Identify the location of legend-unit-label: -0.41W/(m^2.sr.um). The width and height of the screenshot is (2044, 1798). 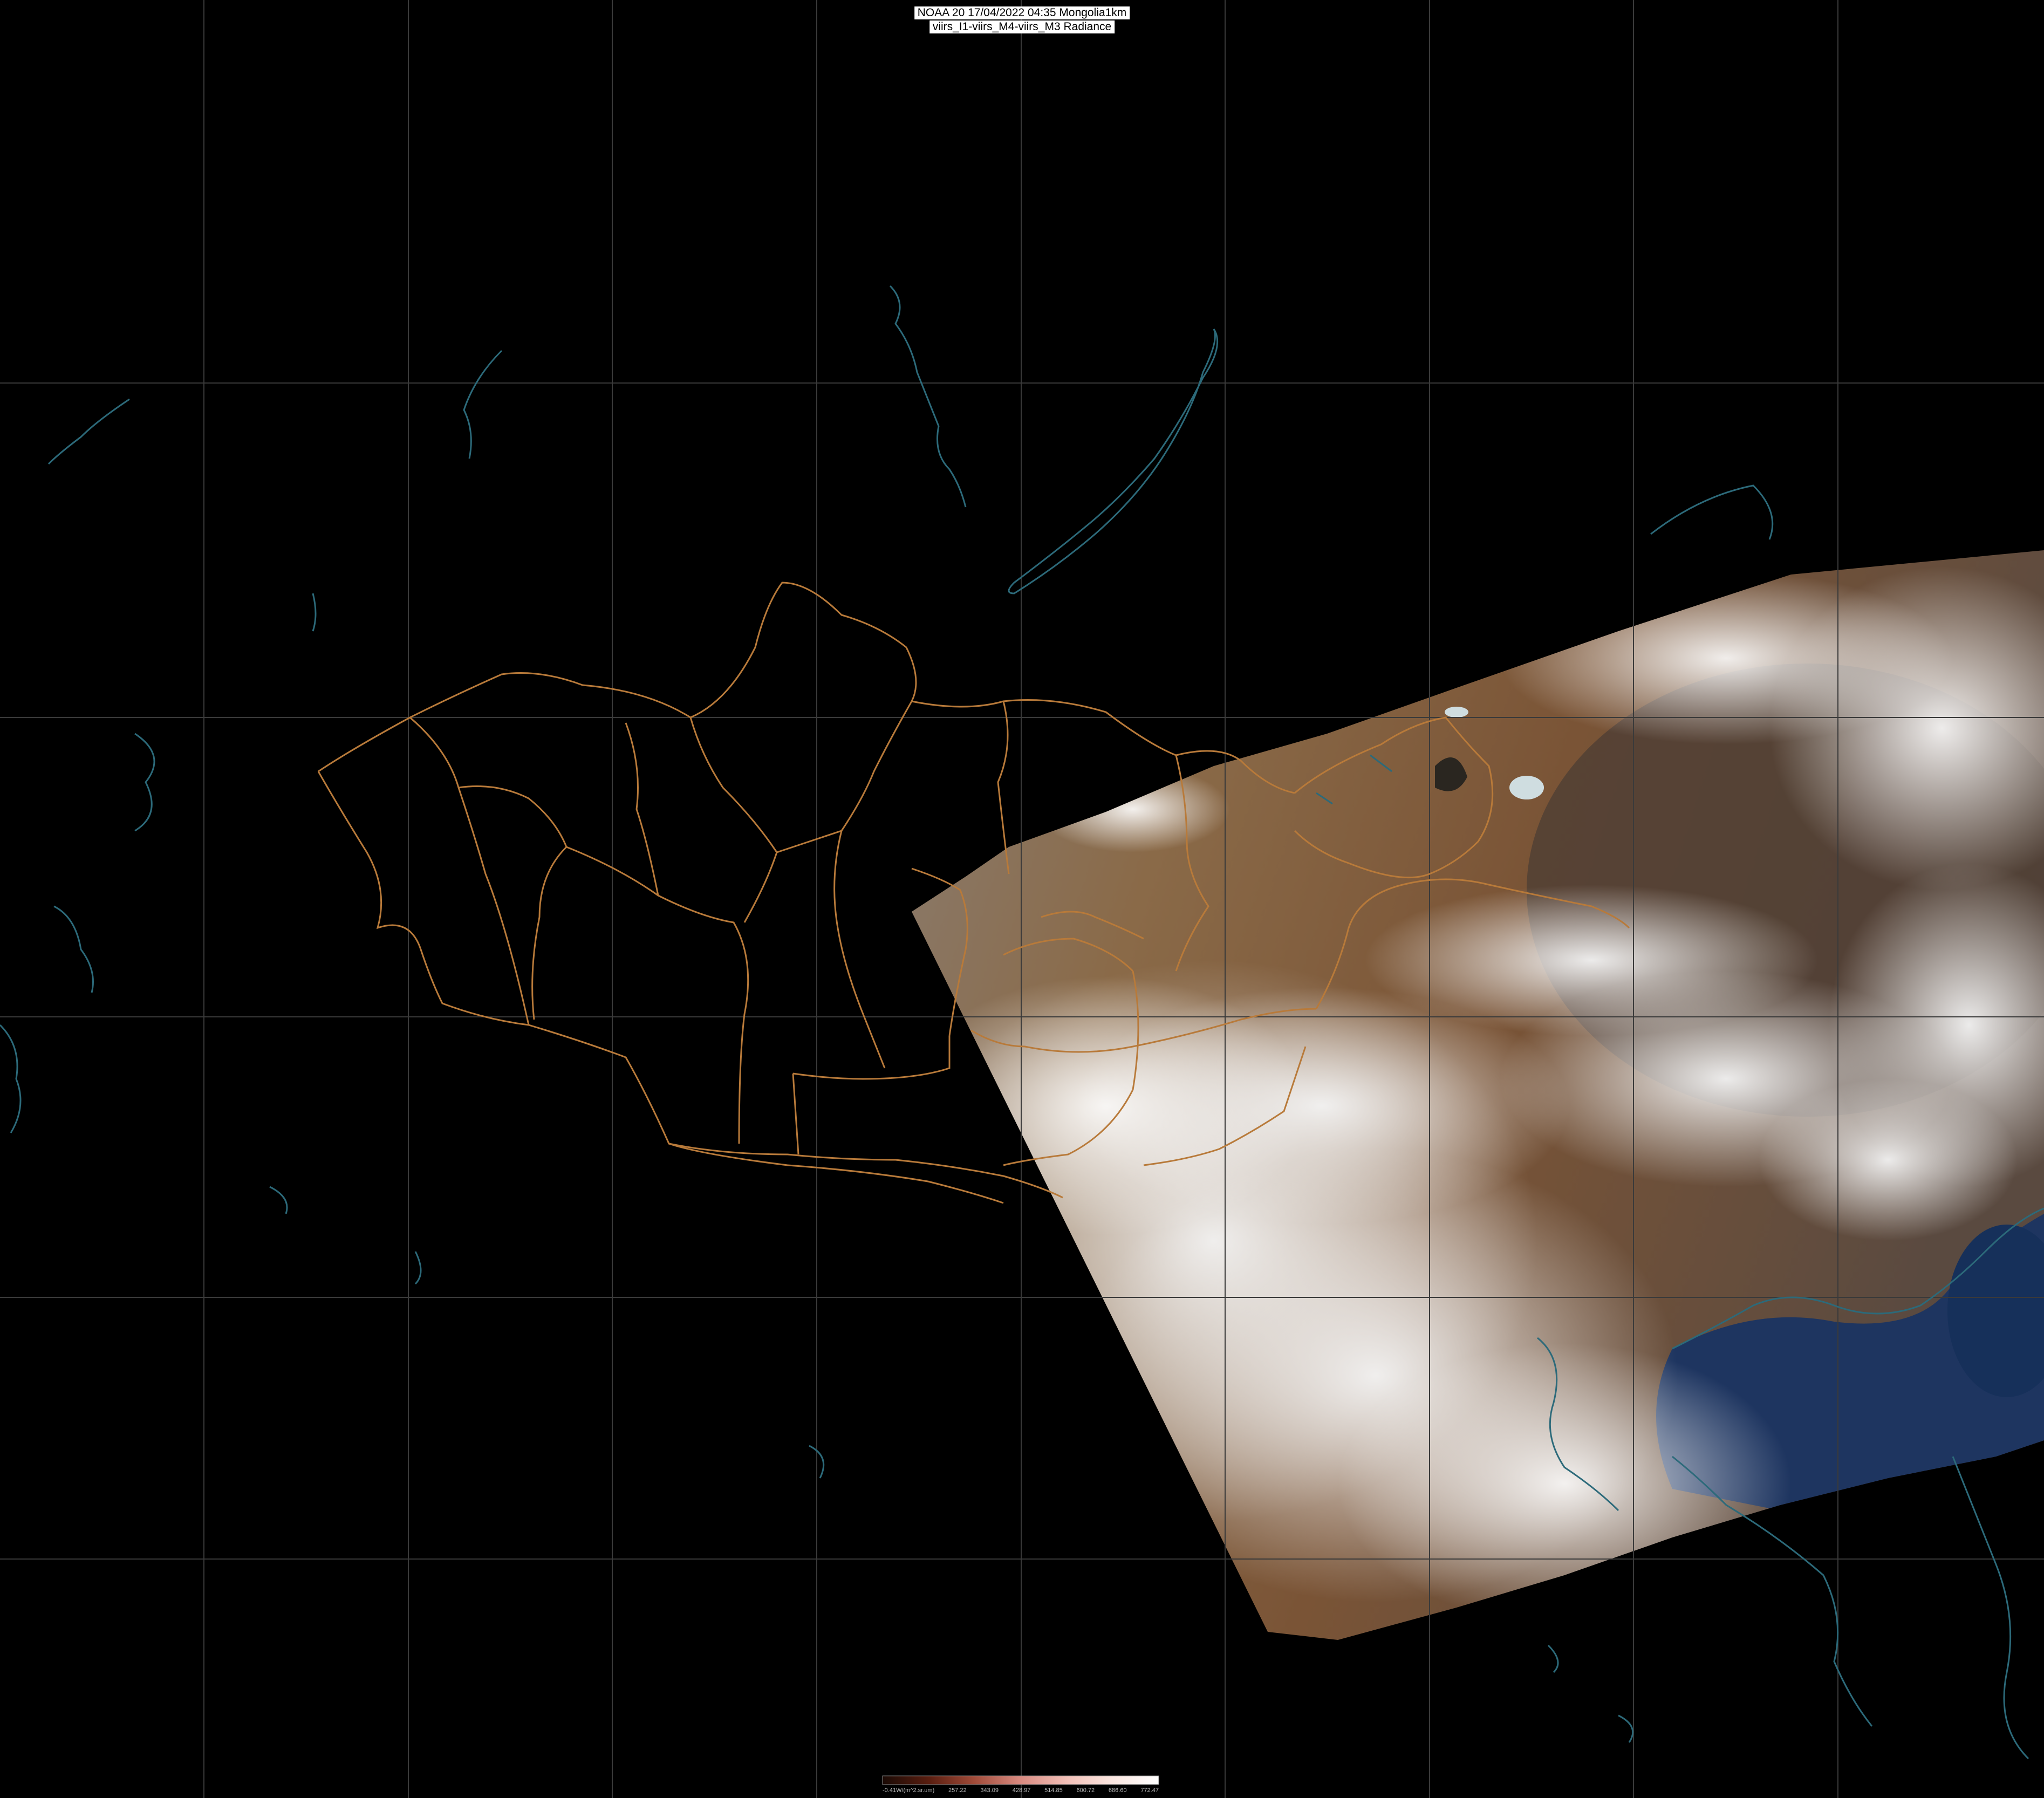
(909, 1790).